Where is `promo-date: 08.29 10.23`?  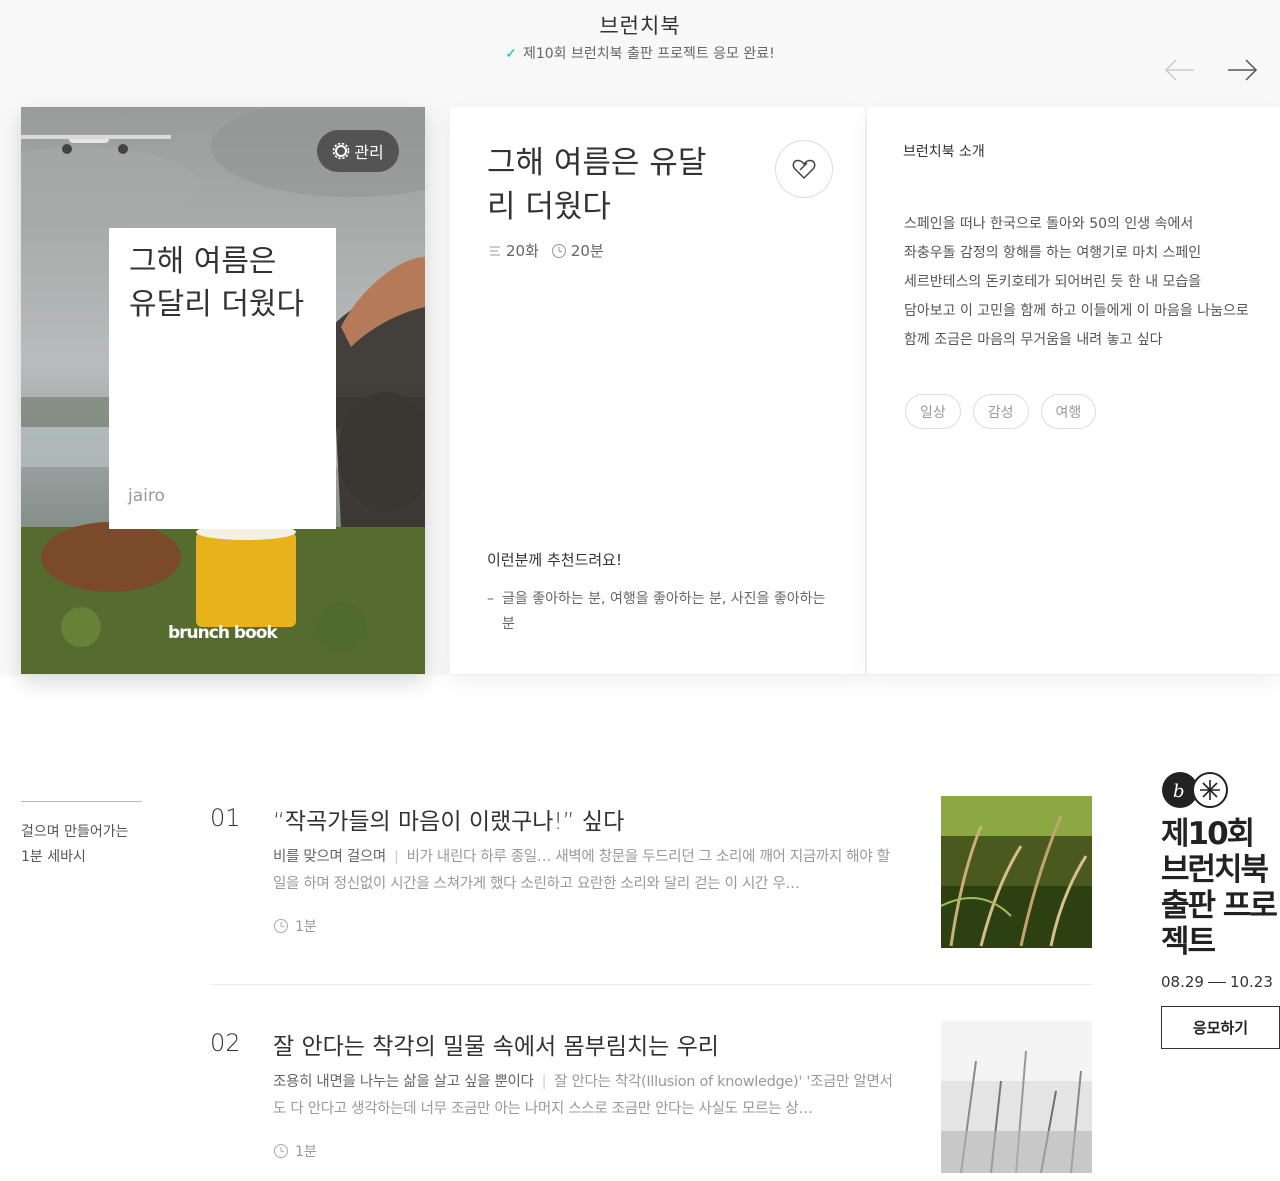 promo-date: 08.29 10.23 is located at coordinates (1220, 982).